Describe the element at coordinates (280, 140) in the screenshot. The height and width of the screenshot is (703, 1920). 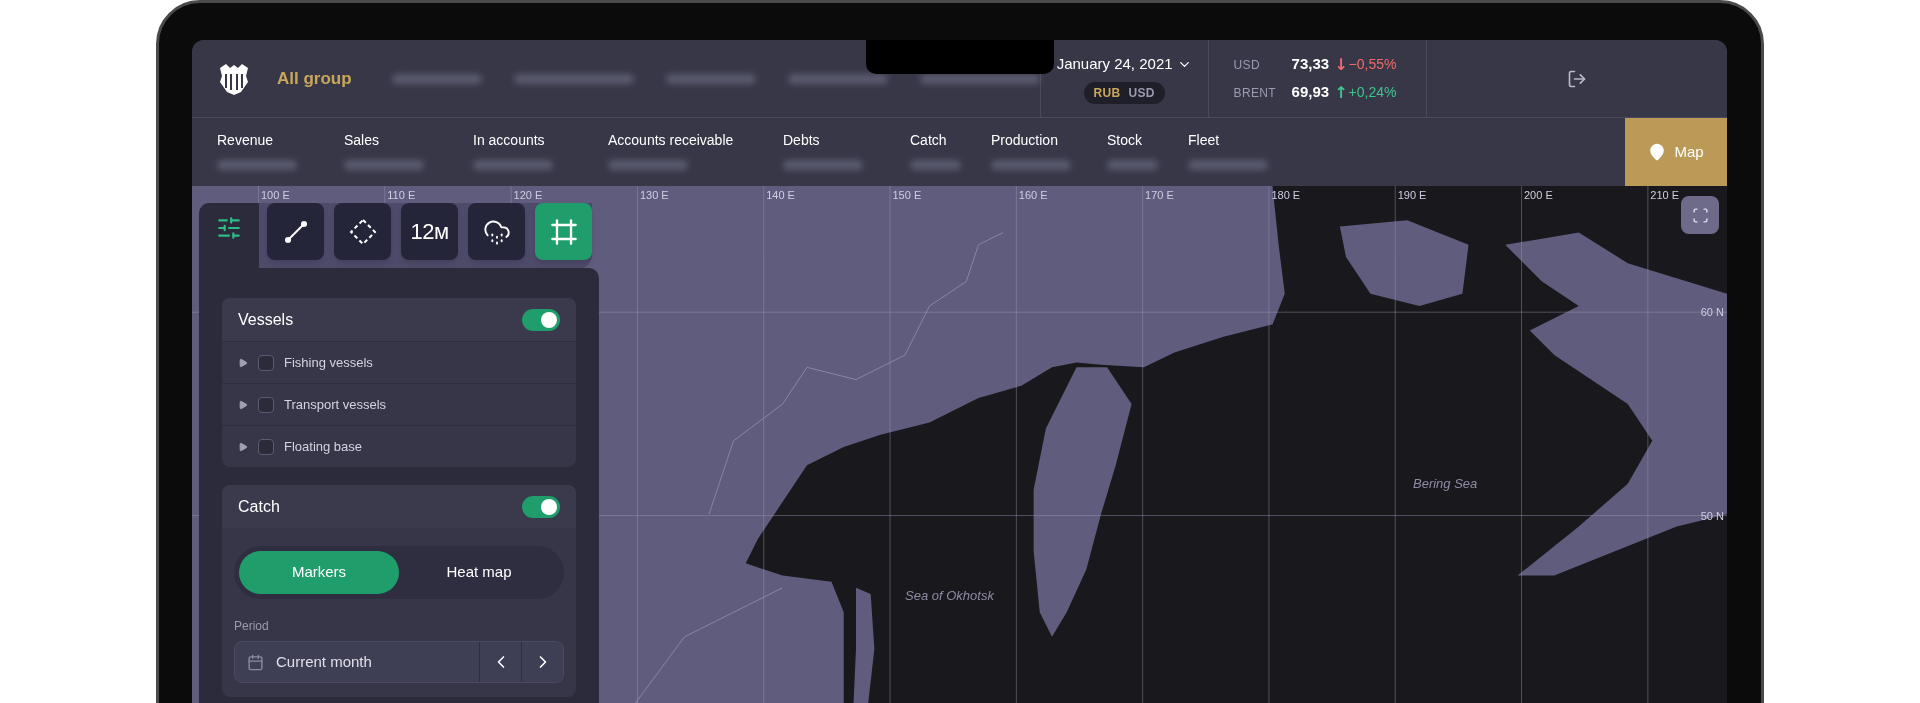
I see `metric-label: Revenue` at that location.